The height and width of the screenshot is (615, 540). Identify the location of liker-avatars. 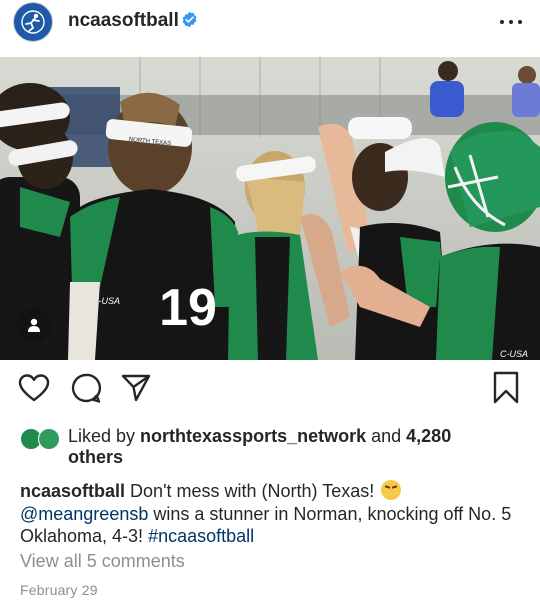
(42, 440).